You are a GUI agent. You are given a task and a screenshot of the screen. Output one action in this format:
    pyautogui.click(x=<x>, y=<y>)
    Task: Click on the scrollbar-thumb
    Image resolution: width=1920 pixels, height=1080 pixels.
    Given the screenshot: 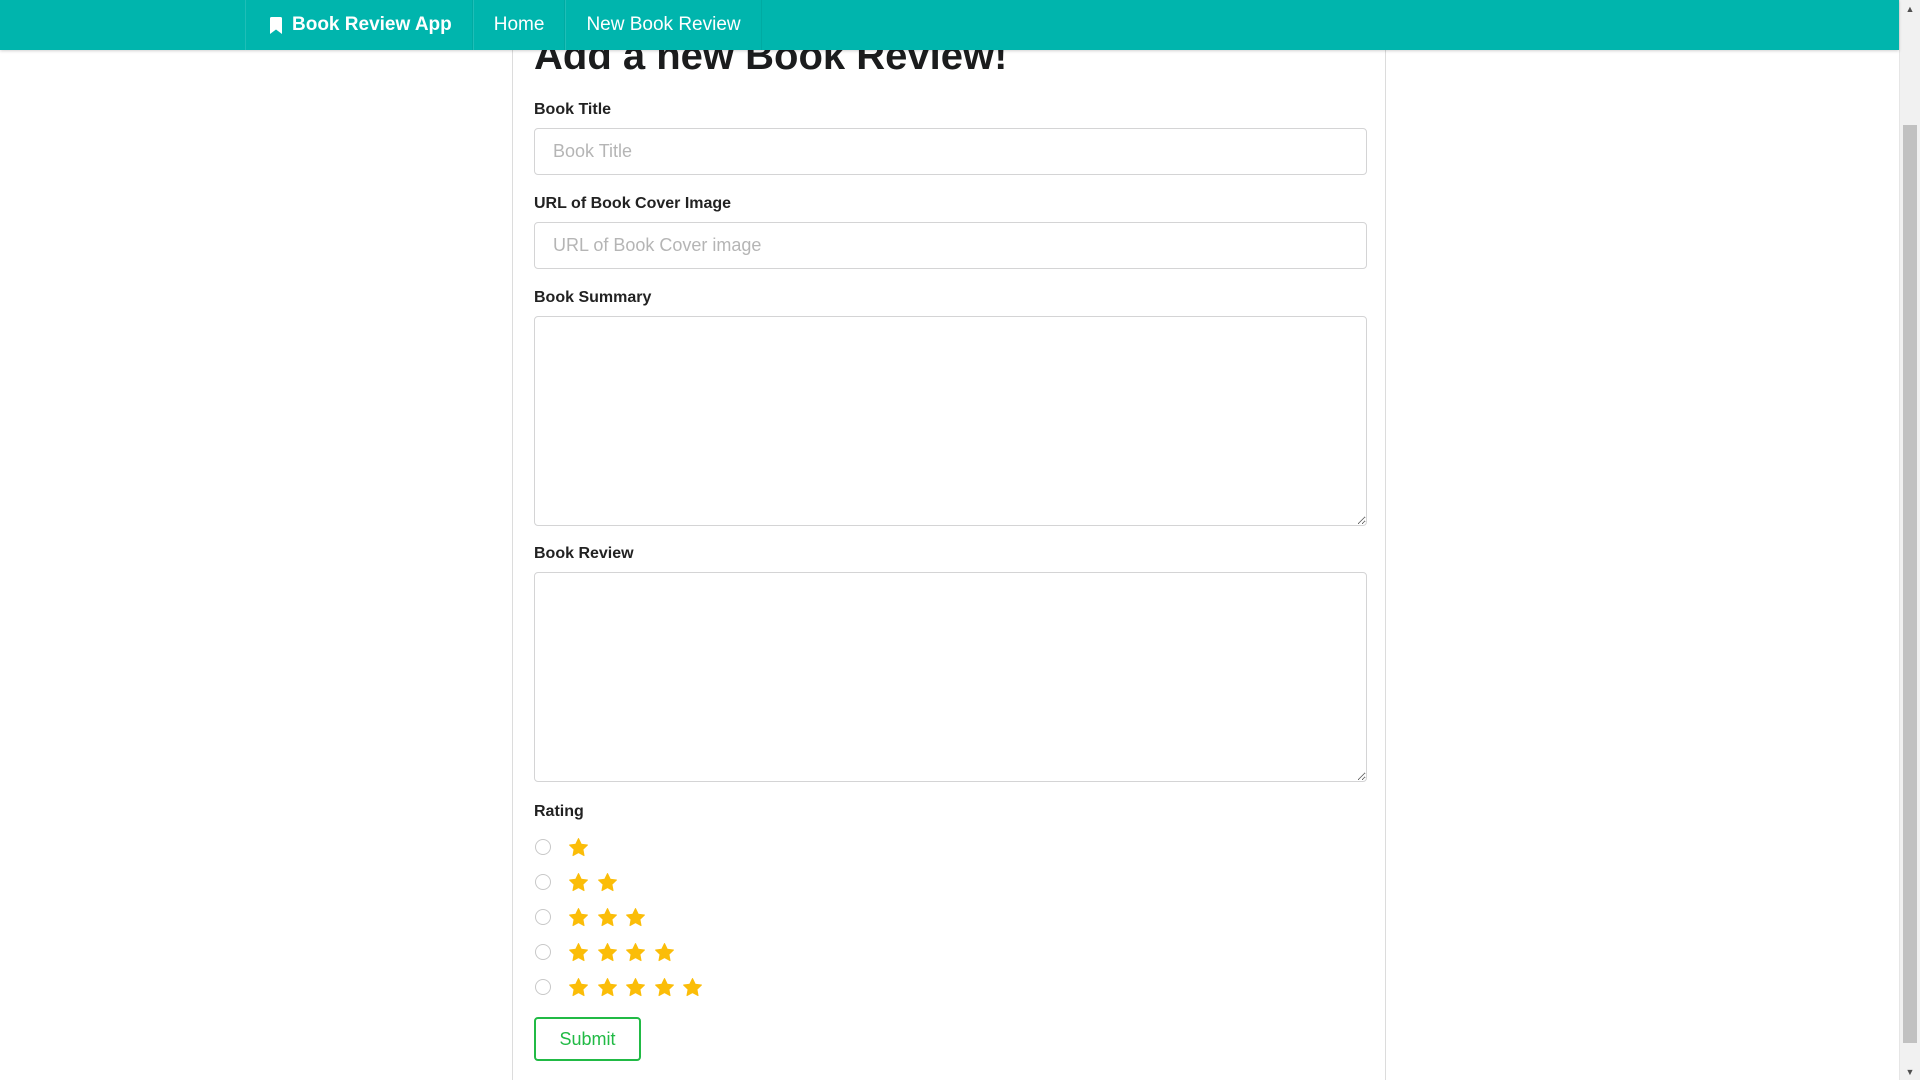 What is the action you would take?
    pyautogui.click(x=1910, y=584)
    